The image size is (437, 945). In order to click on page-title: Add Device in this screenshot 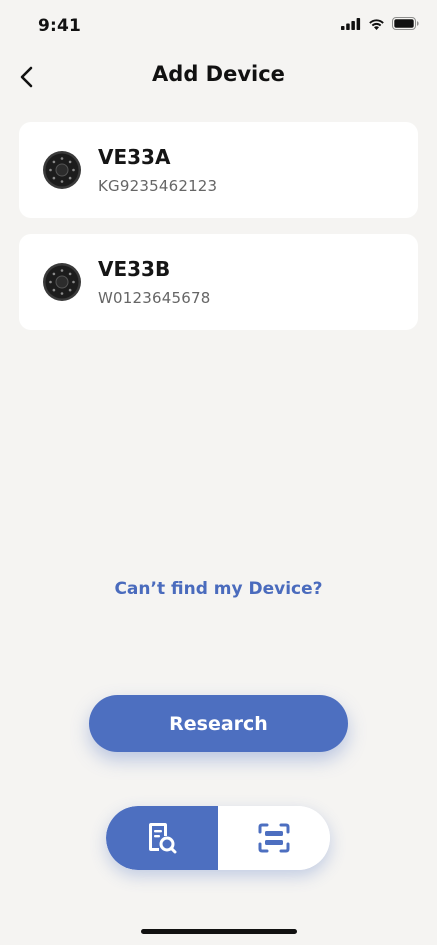, I will do `click(218, 74)`.